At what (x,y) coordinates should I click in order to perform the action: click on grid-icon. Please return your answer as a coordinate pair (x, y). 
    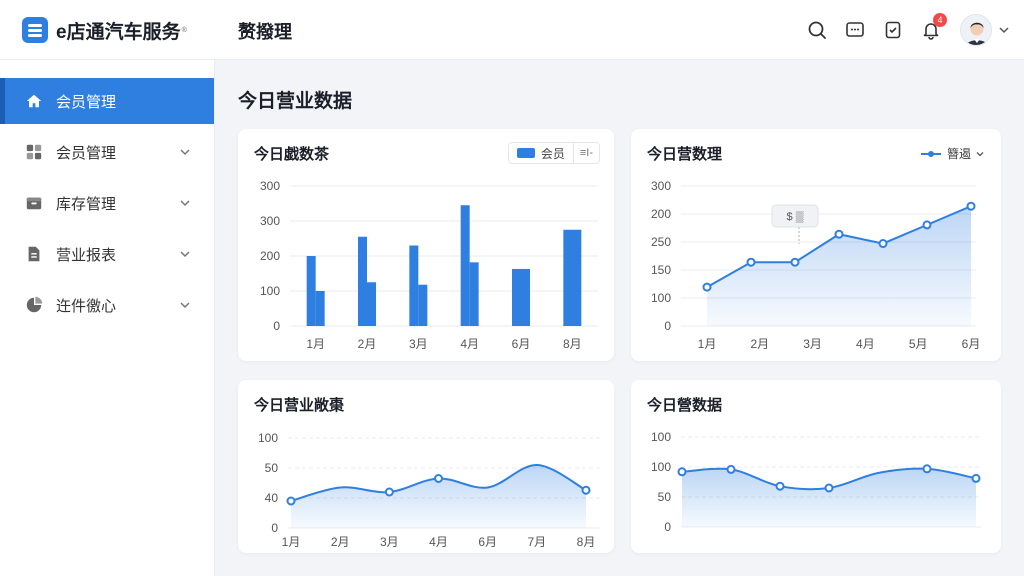
    Looking at the image, I should click on (34, 152).